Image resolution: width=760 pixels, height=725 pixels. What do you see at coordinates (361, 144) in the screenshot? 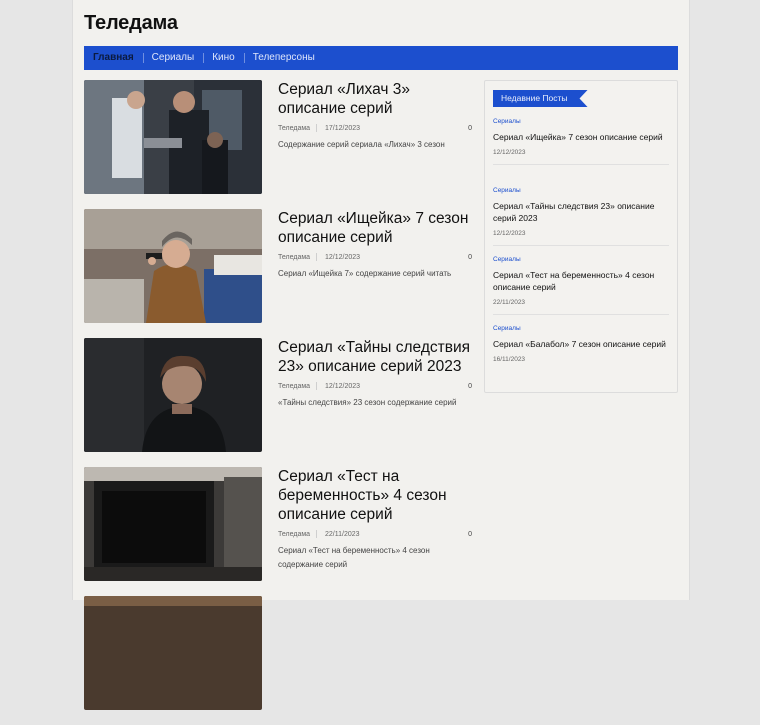
I see `post-excerpt: Содержание серий сериала «Лихач» 3 сезон` at bounding box center [361, 144].